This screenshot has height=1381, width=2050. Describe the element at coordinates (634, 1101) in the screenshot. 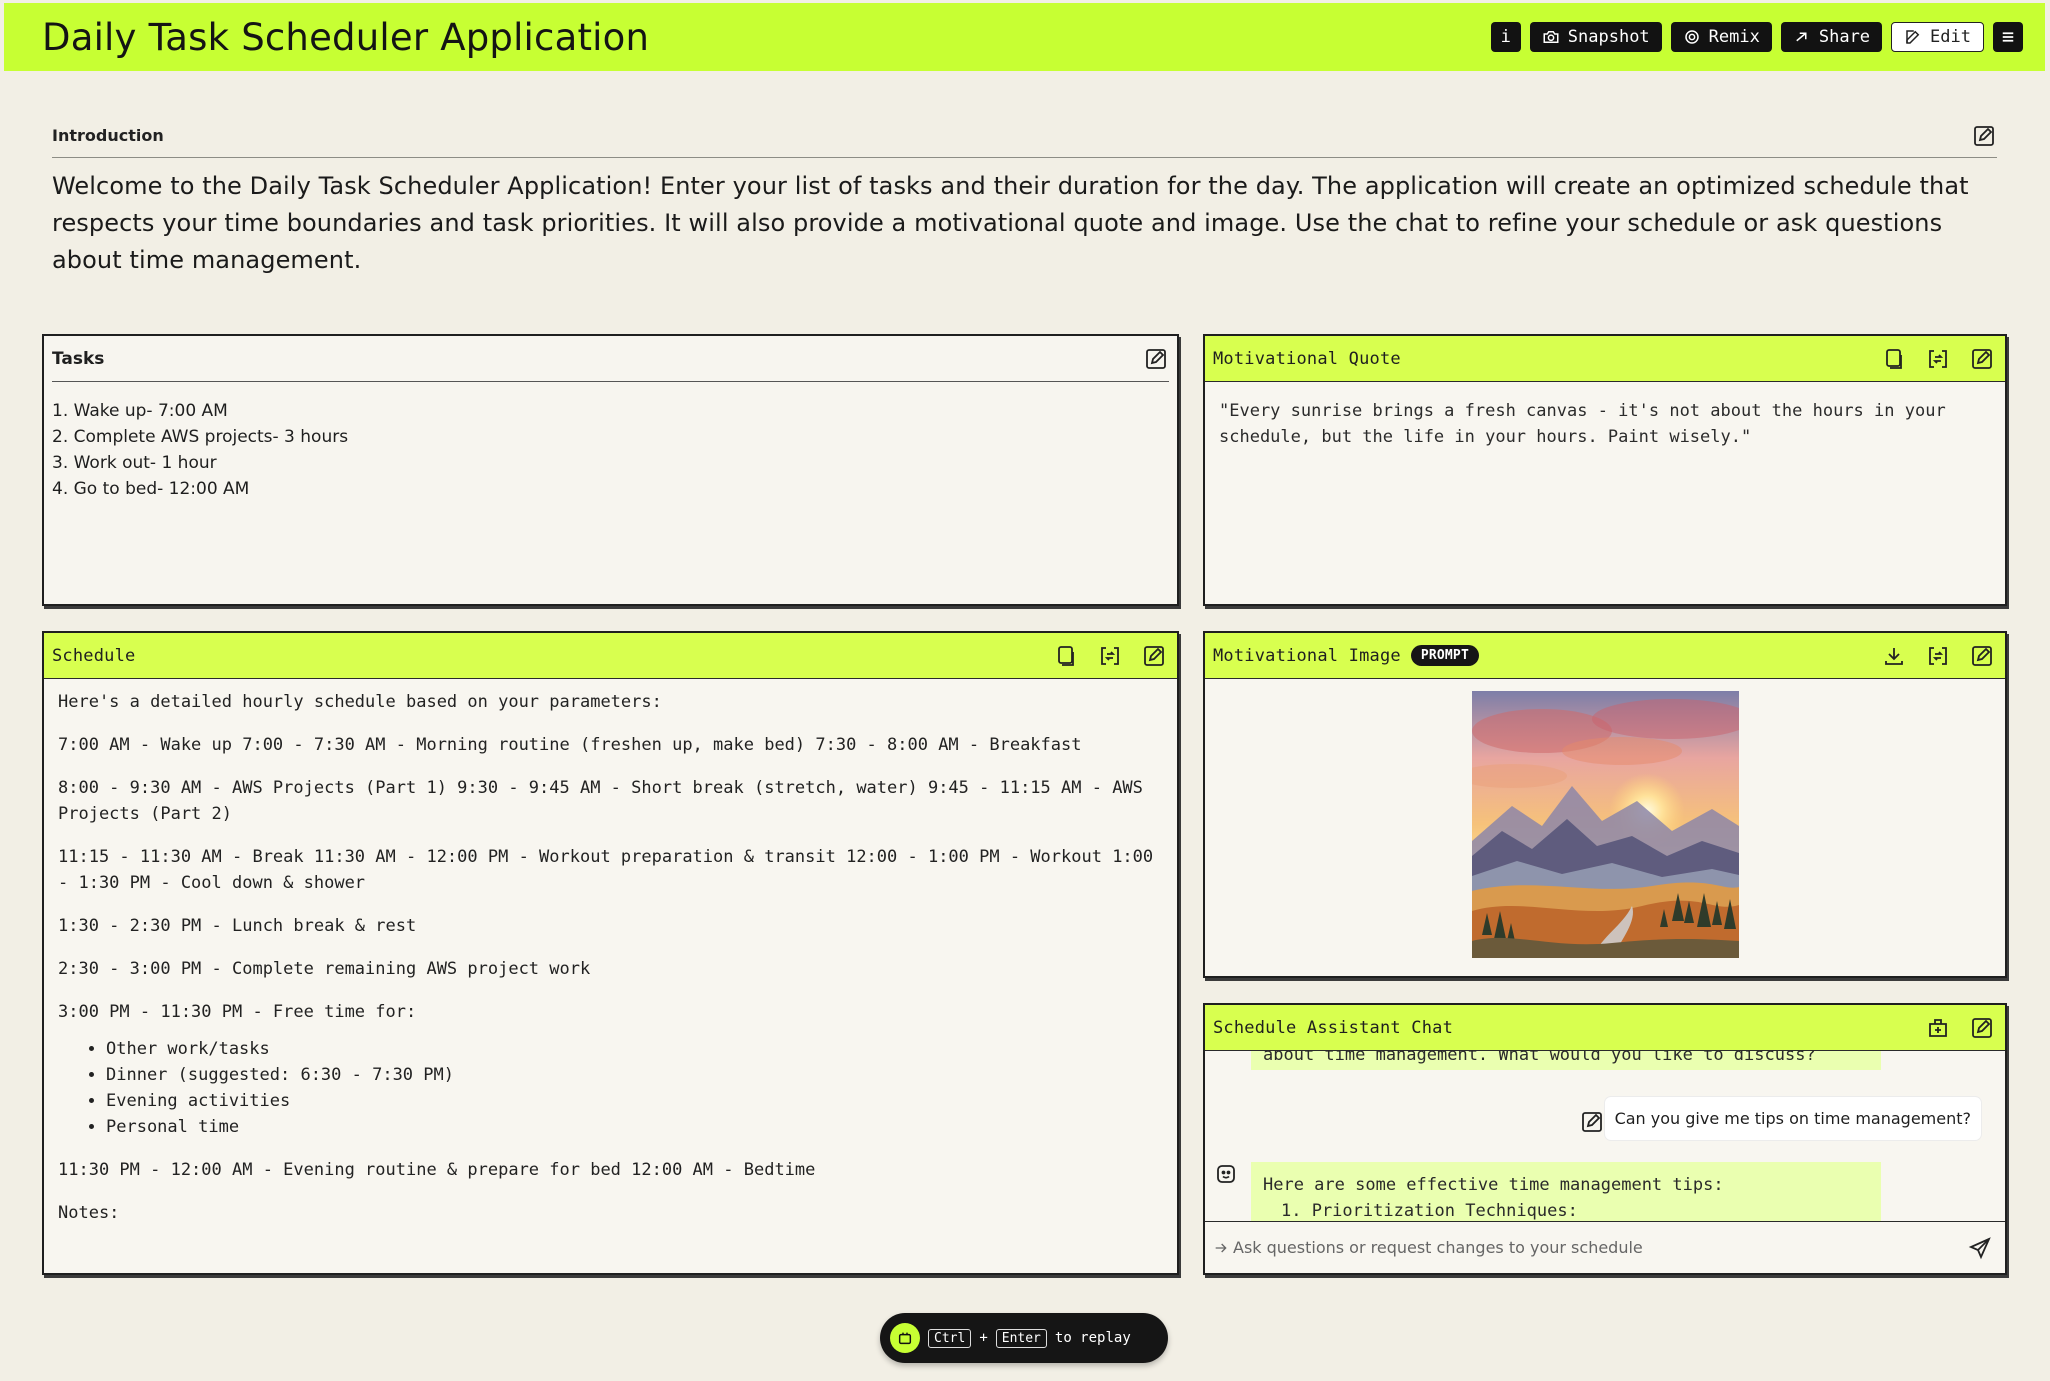

I see `list-item: Evening activities` at that location.